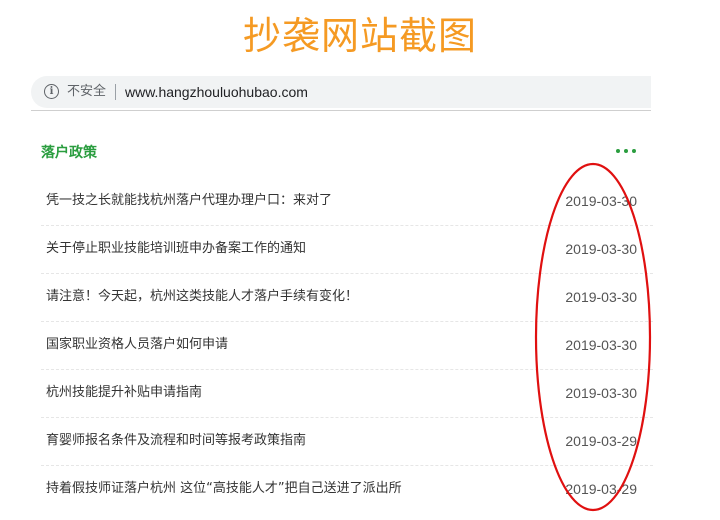 This screenshot has height=520, width=720. I want to click on more-dots-icon, so click(629, 151).